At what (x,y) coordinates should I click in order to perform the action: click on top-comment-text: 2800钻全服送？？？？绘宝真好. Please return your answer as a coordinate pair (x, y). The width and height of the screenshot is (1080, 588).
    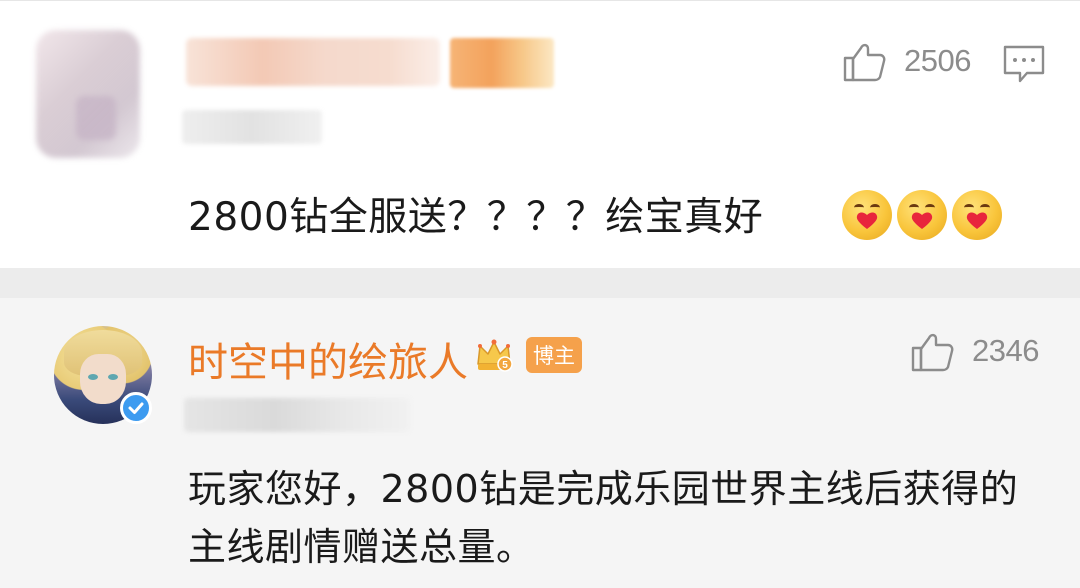
    Looking at the image, I should click on (476, 217).